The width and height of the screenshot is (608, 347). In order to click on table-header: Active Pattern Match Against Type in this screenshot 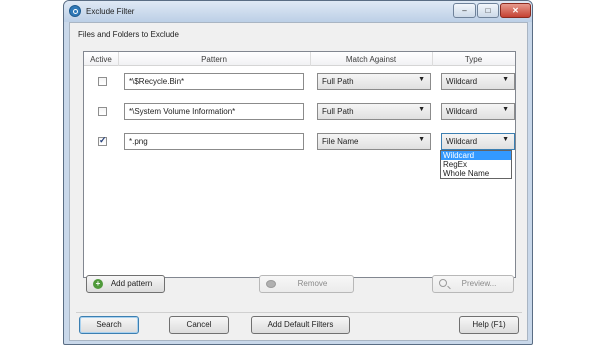, I will do `click(299, 59)`.